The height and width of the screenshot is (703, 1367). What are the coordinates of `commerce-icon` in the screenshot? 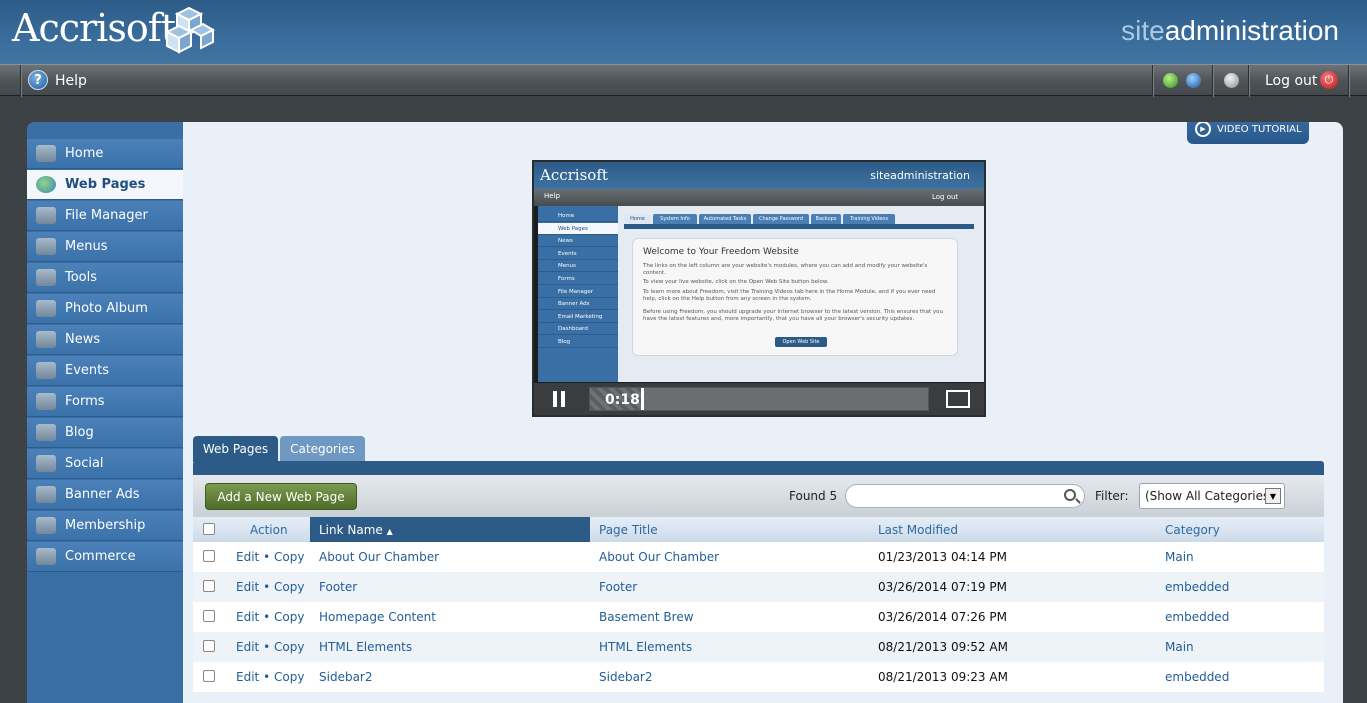 It's located at (46, 556).